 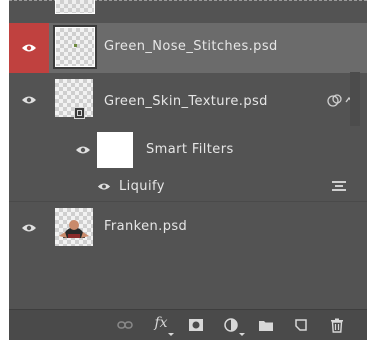 I want to click on scrollbar-track, so click(x=355, y=99).